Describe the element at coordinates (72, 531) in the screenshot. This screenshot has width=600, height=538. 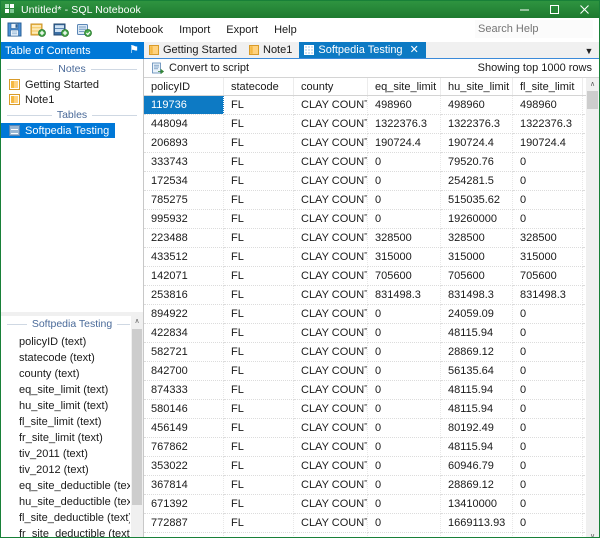
I see `list-item: fr_site_deductible (text)` at that location.